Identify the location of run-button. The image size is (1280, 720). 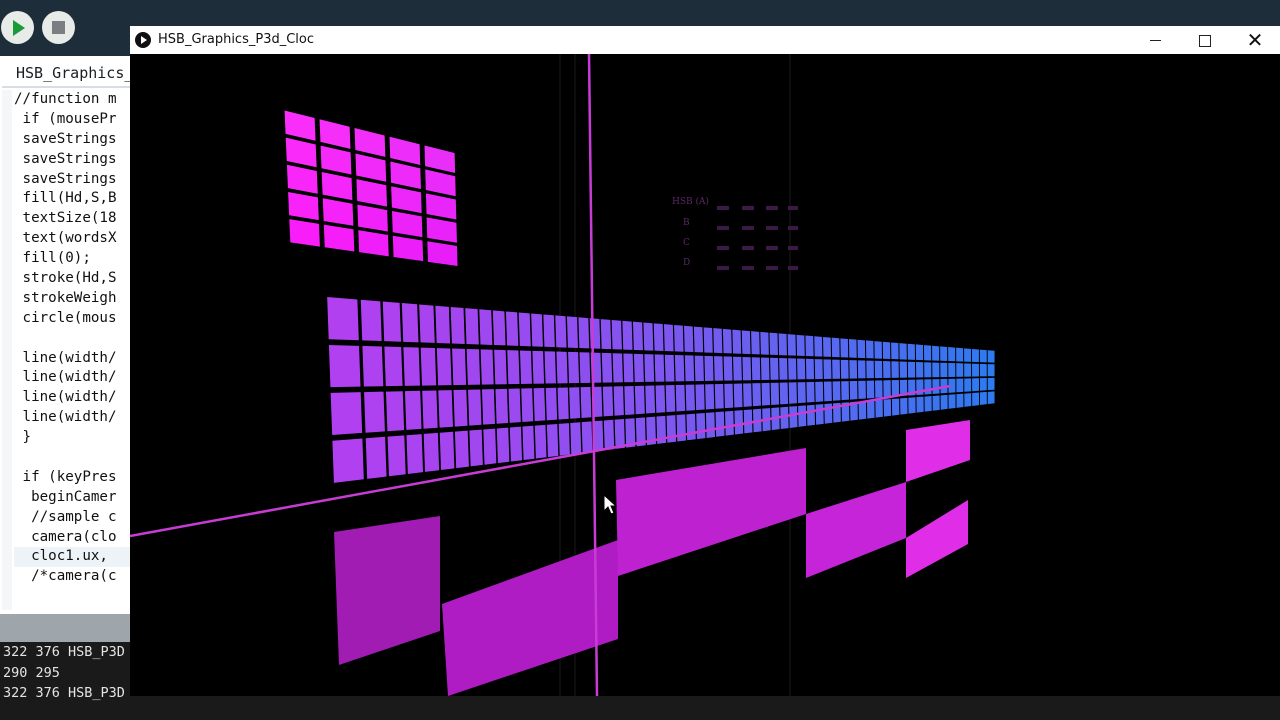
(17, 27).